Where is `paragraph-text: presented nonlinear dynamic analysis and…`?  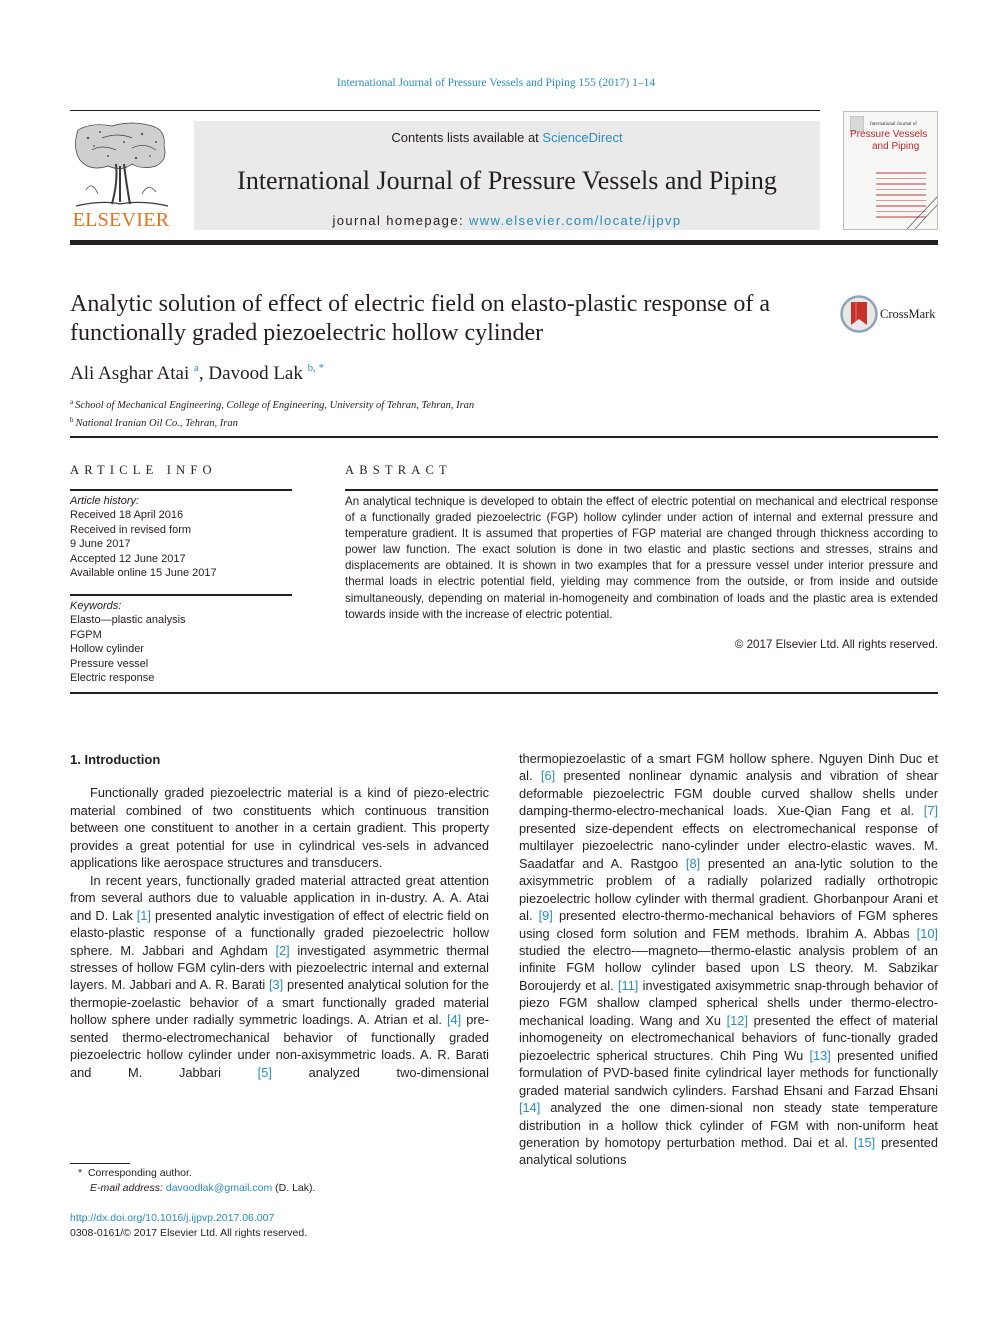 paragraph-text: presented nonlinear dynamic analysis and… is located at coordinates (728, 793).